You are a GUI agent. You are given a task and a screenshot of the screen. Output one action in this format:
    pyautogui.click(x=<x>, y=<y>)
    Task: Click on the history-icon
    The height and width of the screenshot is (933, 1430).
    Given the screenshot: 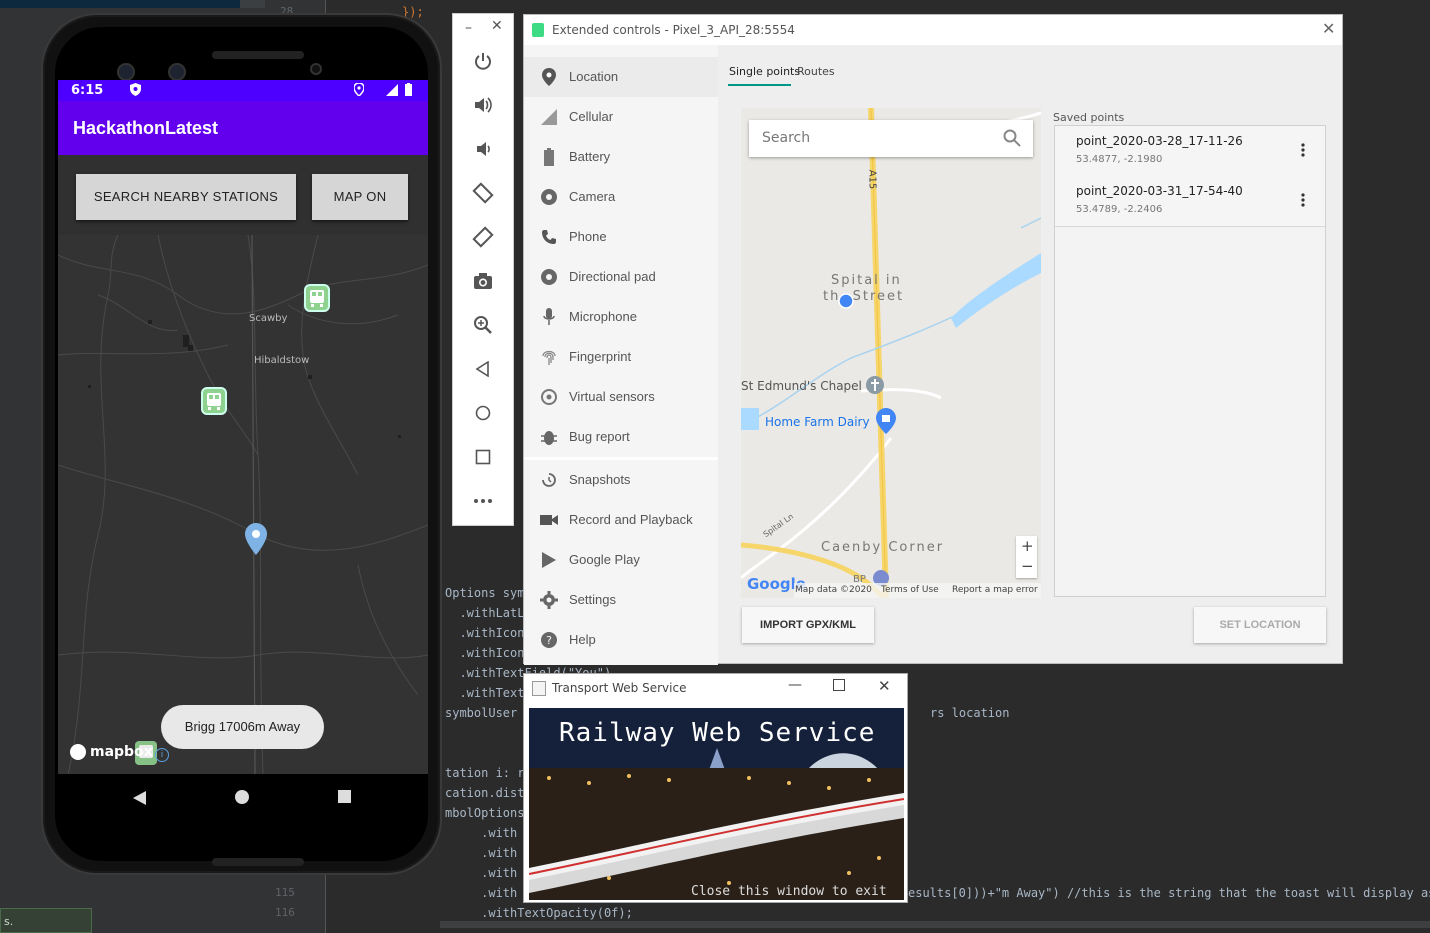 What is the action you would take?
    pyautogui.click(x=549, y=480)
    